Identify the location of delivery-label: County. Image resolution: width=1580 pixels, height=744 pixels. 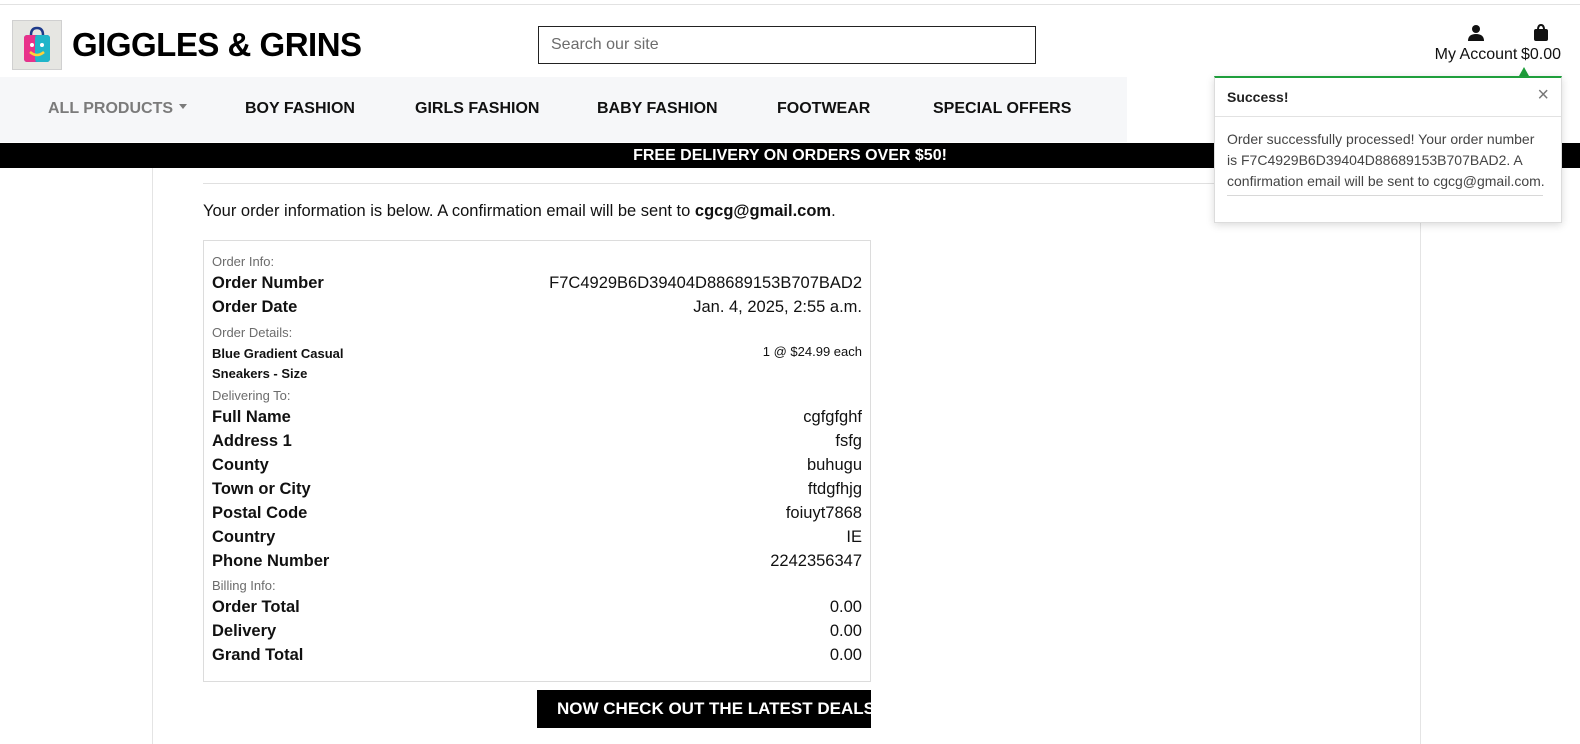
(240, 465).